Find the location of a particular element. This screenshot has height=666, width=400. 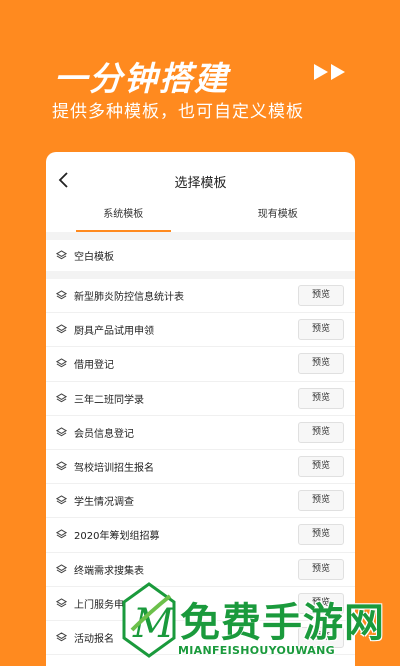

page-title: 选择模板 is located at coordinates (200, 183).